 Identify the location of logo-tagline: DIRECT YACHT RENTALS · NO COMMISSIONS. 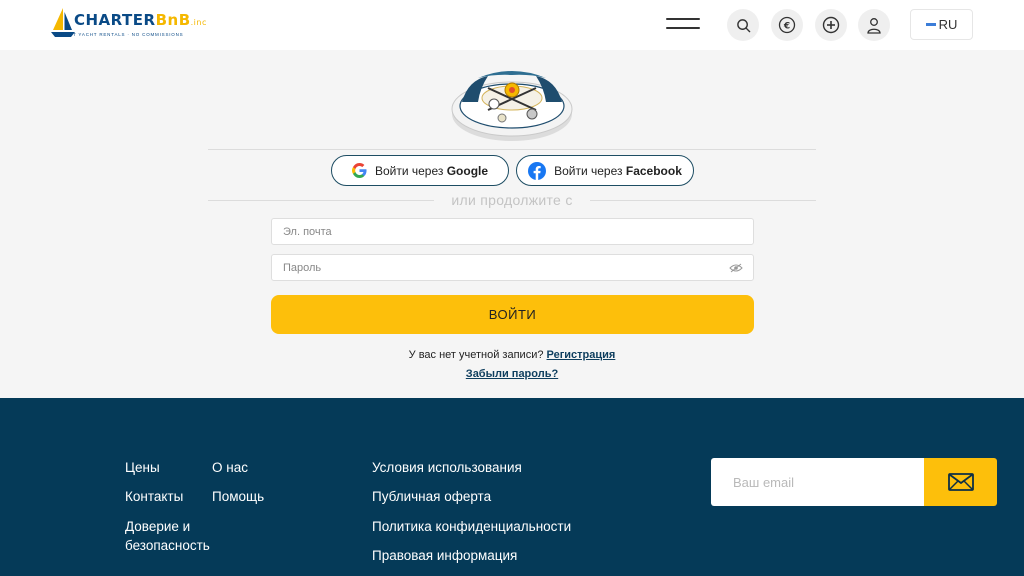
(119, 34).